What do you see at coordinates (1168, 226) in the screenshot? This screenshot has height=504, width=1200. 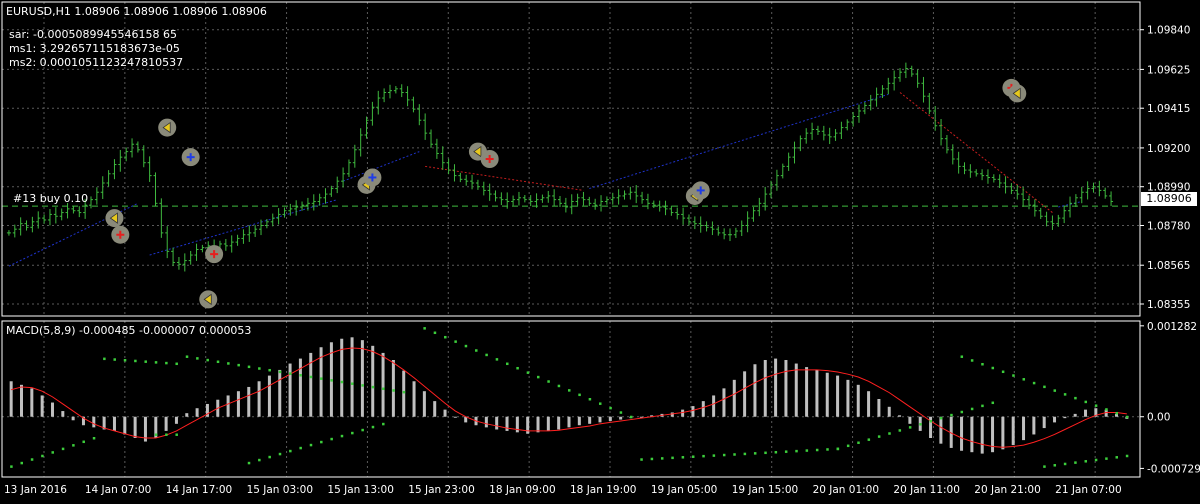 I see `price-tick-label: 1.08780` at bounding box center [1168, 226].